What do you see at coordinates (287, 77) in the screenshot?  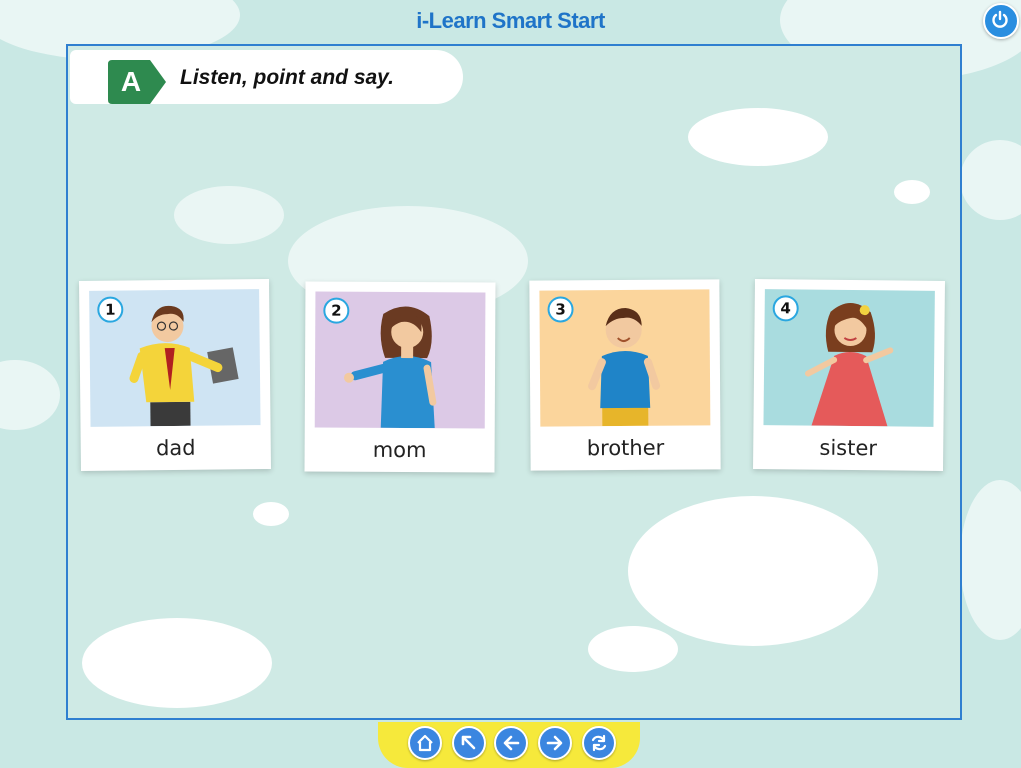 I see `instruction-text: Listen, point and say.` at bounding box center [287, 77].